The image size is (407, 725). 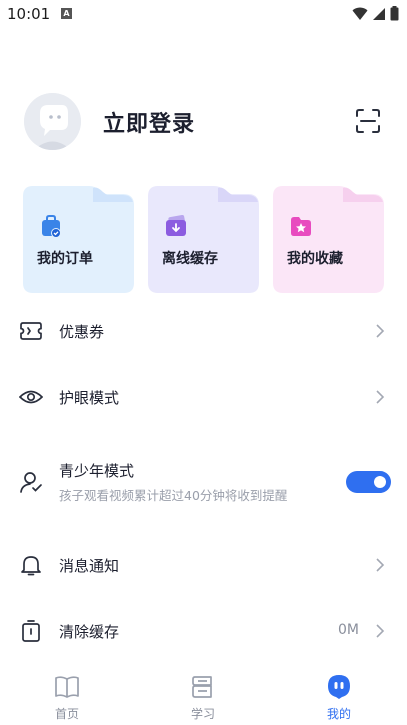 I want to click on wifi-icon, so click(x=360, y=13).